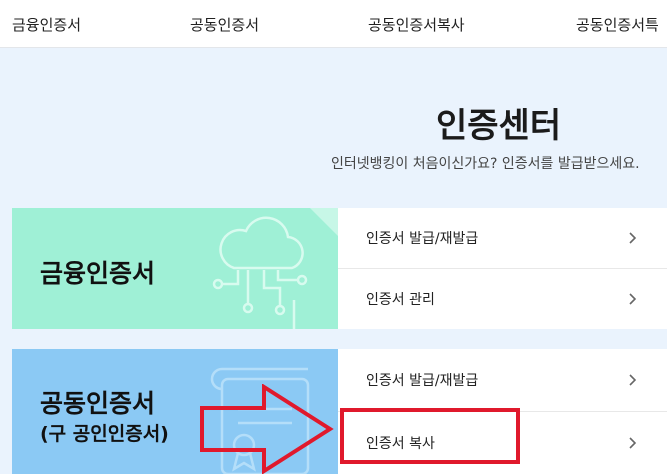 The height and width of the screenshot is (474, 667). What do you see at coordinates (416, 24) in the screenshot?
I see `tab-joint-certificate-copy: 공동인증서복사` at bounding box center [416, 24].